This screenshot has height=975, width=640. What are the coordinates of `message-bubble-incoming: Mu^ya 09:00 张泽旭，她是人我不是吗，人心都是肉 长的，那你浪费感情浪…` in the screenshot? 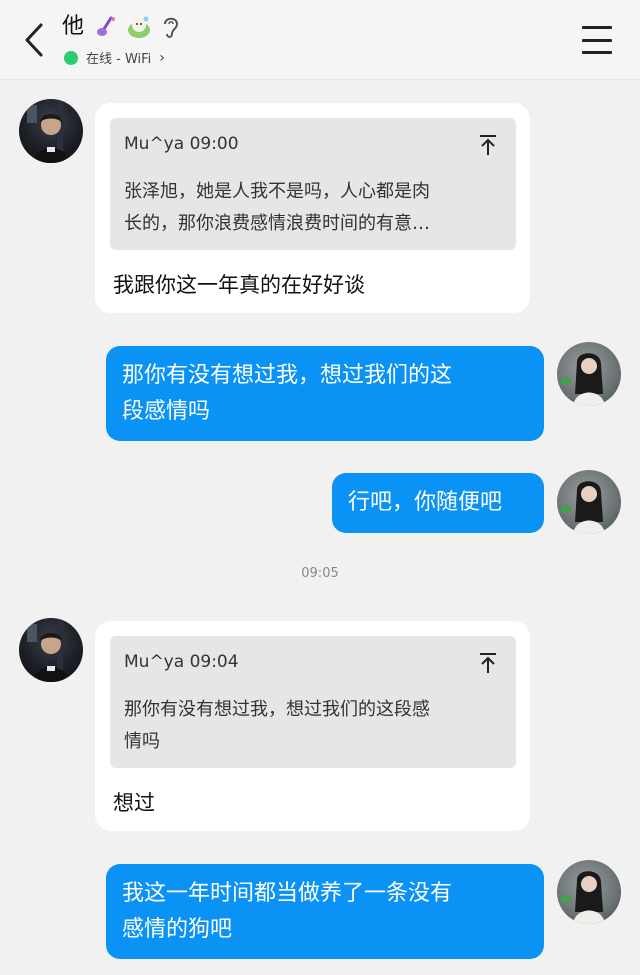 It's located at (312, 208).